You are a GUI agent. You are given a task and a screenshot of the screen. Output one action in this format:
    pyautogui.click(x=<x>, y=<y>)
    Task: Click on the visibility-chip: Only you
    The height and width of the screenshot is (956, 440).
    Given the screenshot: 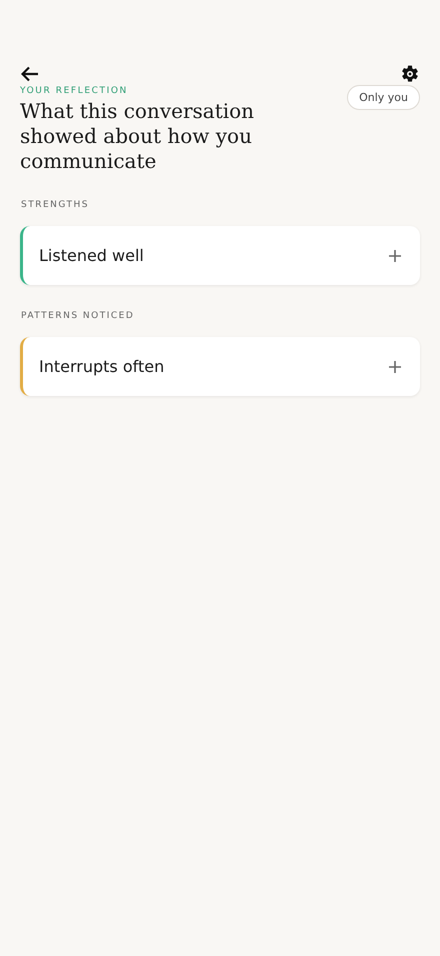 What is the action you would take?
    pyautogui.click(x=383, y=97)
    